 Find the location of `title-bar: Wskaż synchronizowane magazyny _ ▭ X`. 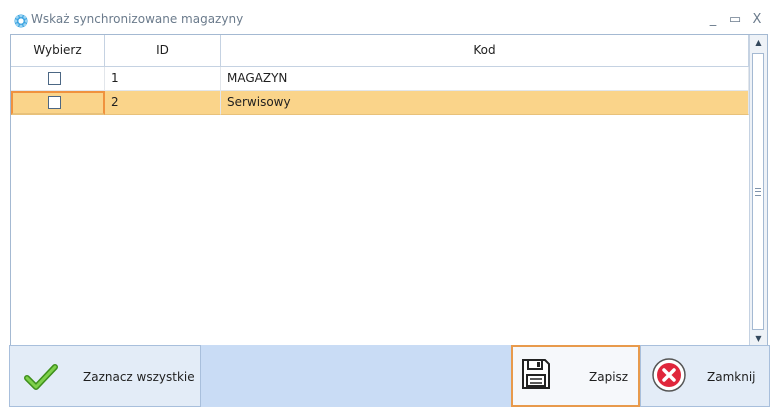

title-bar: Wskaż synchronizowane magazyny _ ▭ X is located at coordinates (389, 20).